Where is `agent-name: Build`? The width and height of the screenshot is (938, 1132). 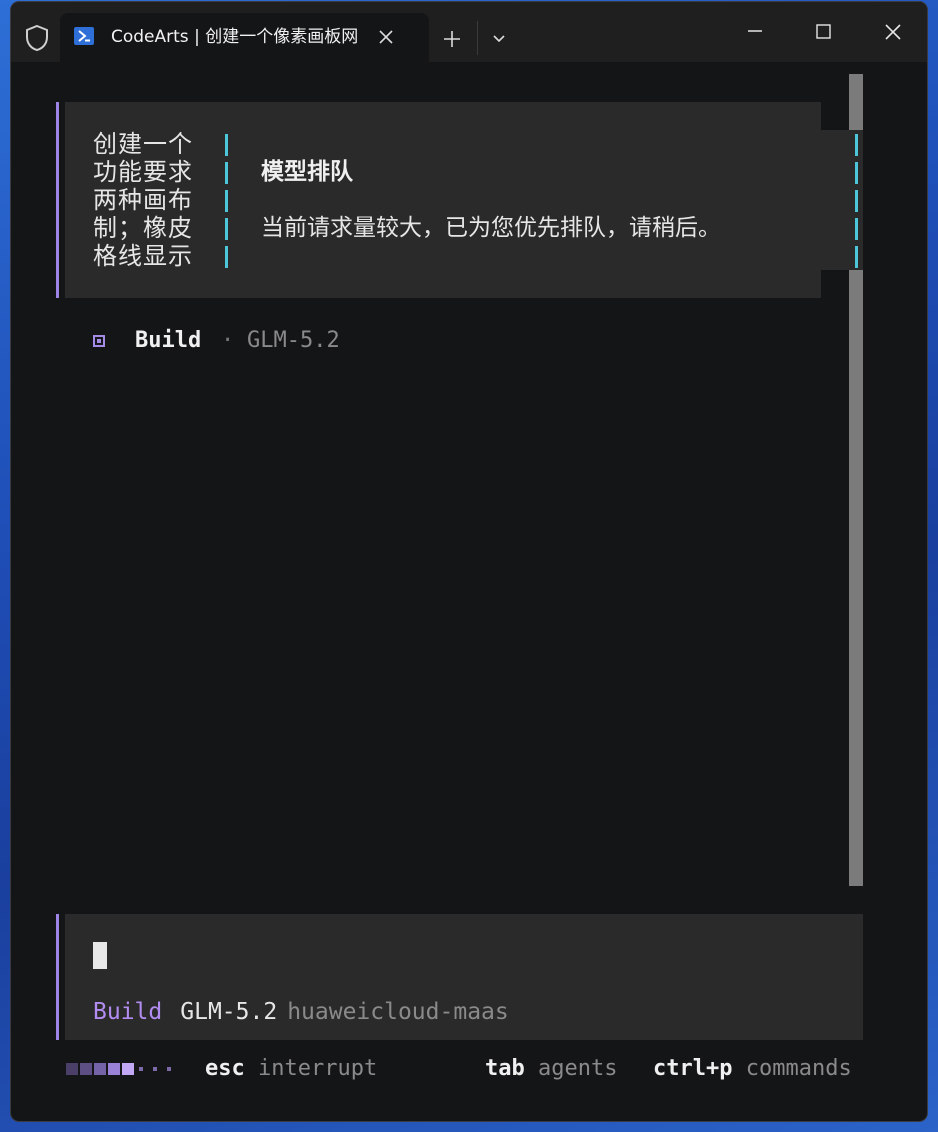
agent-name: Build is located at coordinates (127, 1012).